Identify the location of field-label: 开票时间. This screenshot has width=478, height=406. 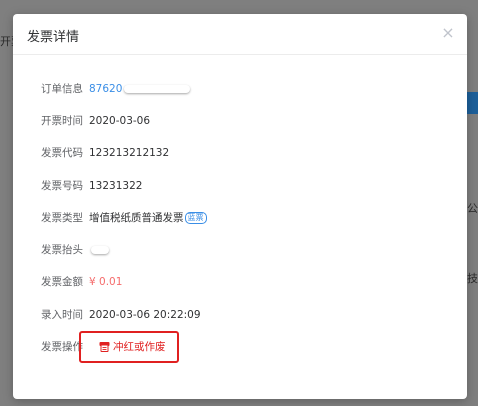
(62, 121).